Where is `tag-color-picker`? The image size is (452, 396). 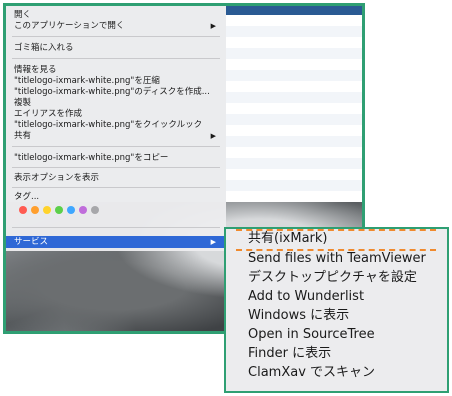 tag-color-picker is located at coordinates (61, 211).